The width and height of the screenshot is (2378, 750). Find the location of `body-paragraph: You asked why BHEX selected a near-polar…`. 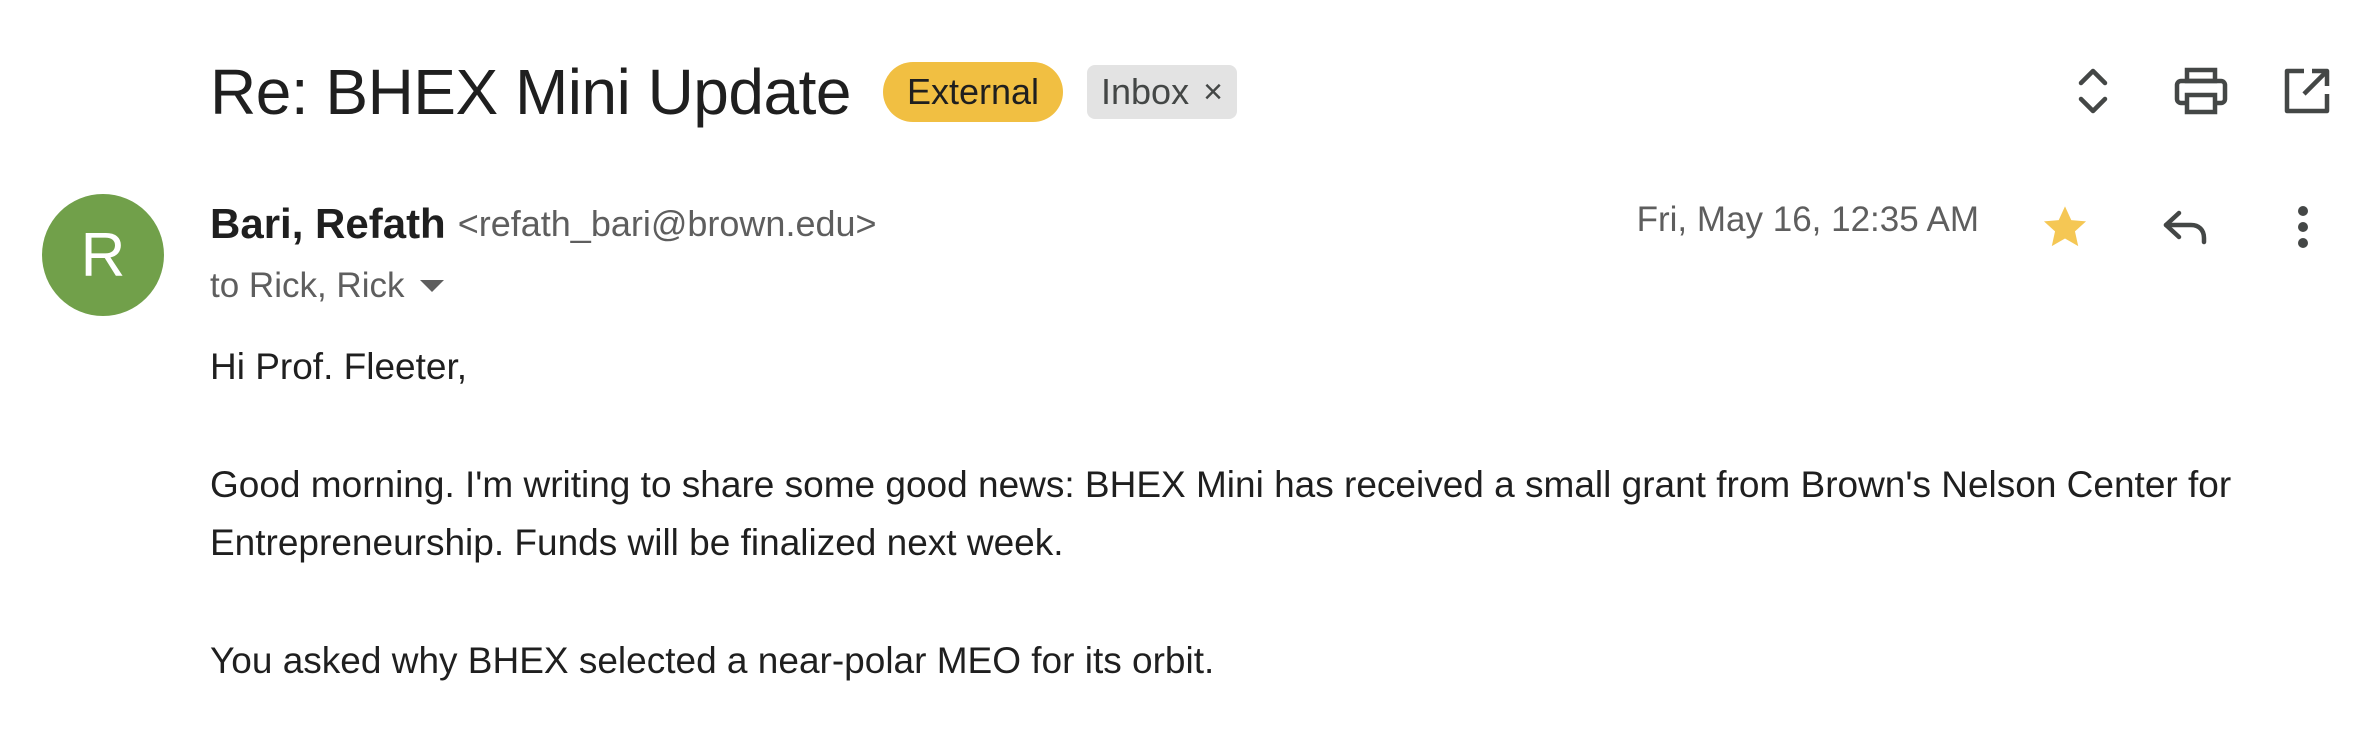

body-paragraph: You asked why BHEX selected a near-polar… is located at coordinates (712, 660).